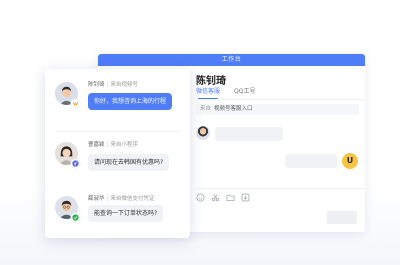  I want to click on channel-tabs: 微信客服 QQ工号, so click(280, 93).